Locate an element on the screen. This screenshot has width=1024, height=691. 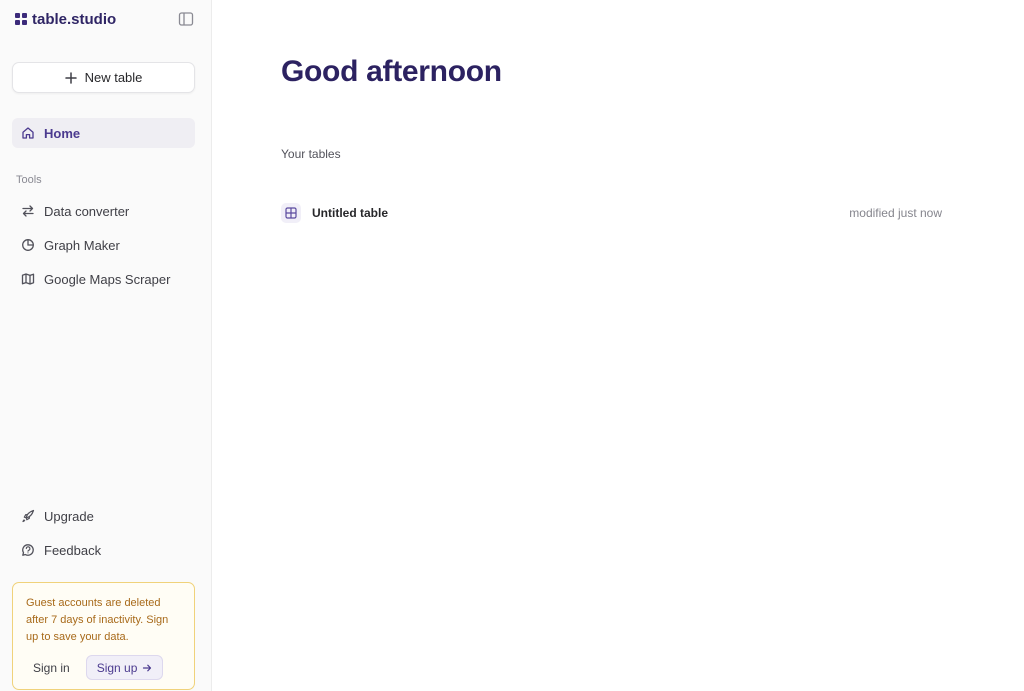
sidebar-item-feedback: Feedback is located at coordinates (103, 550).